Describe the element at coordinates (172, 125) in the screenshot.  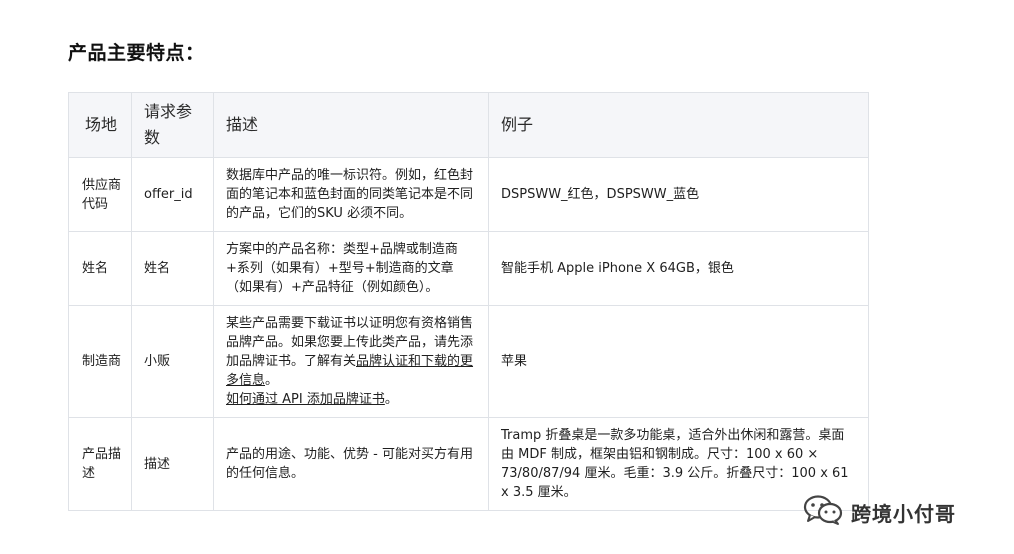
I see `header-param: 请求参数` at that location.